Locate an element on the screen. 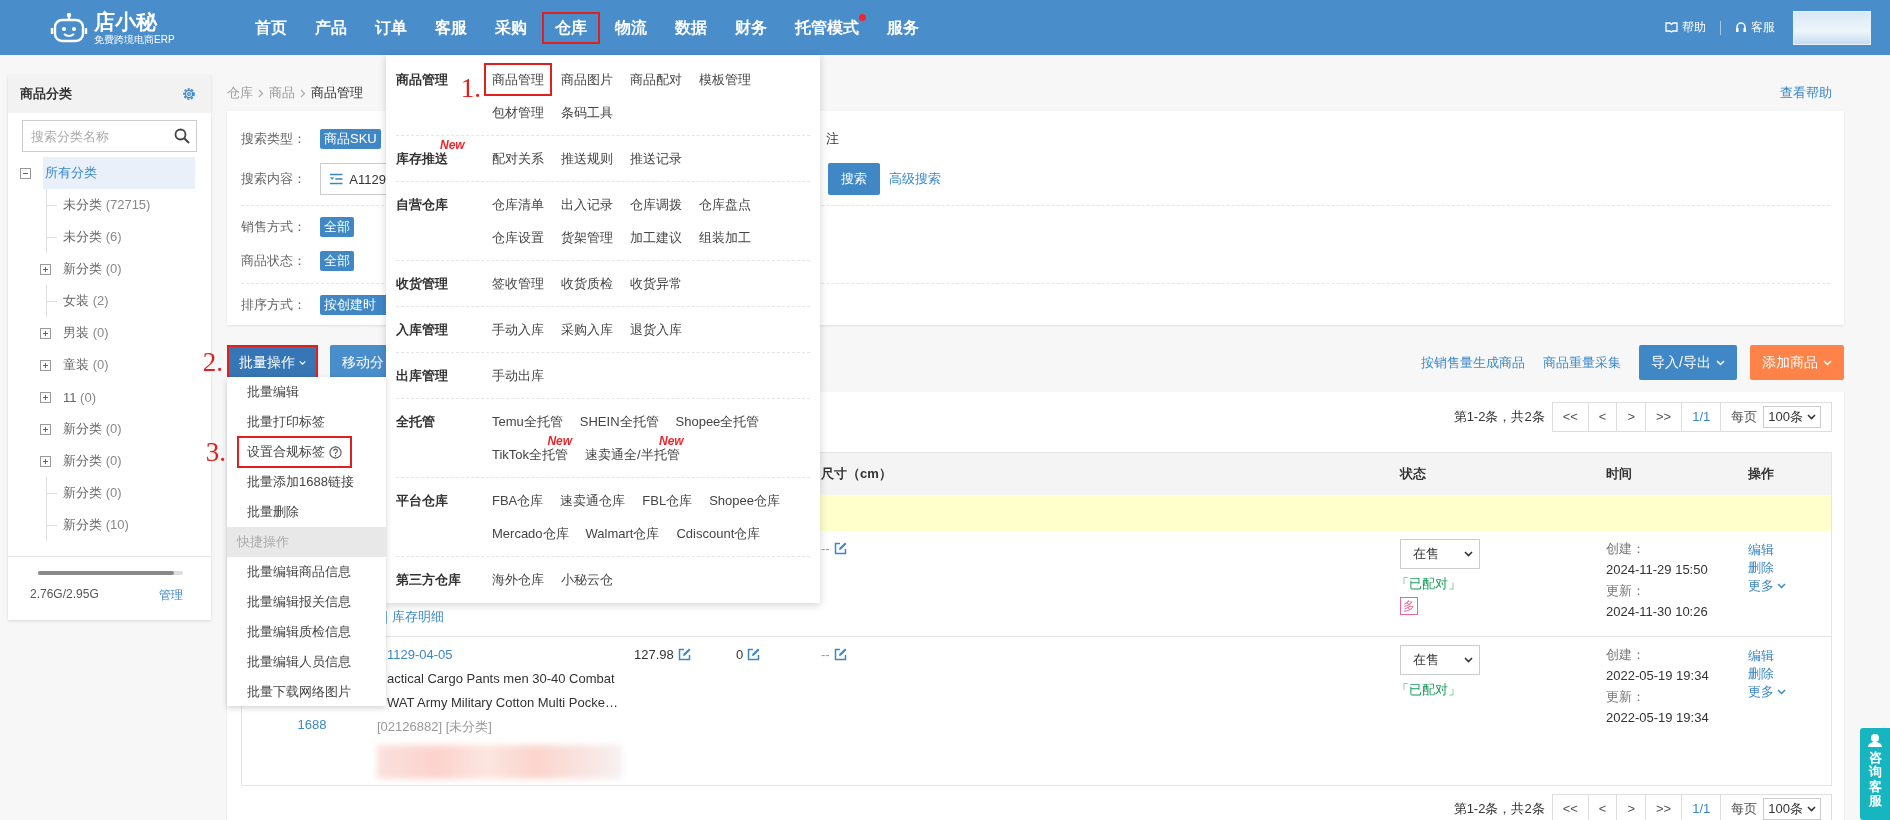 The height and width of the screenshot is (820, 1890). menu-item: 收货质检 is located at coordinates (587, 283).